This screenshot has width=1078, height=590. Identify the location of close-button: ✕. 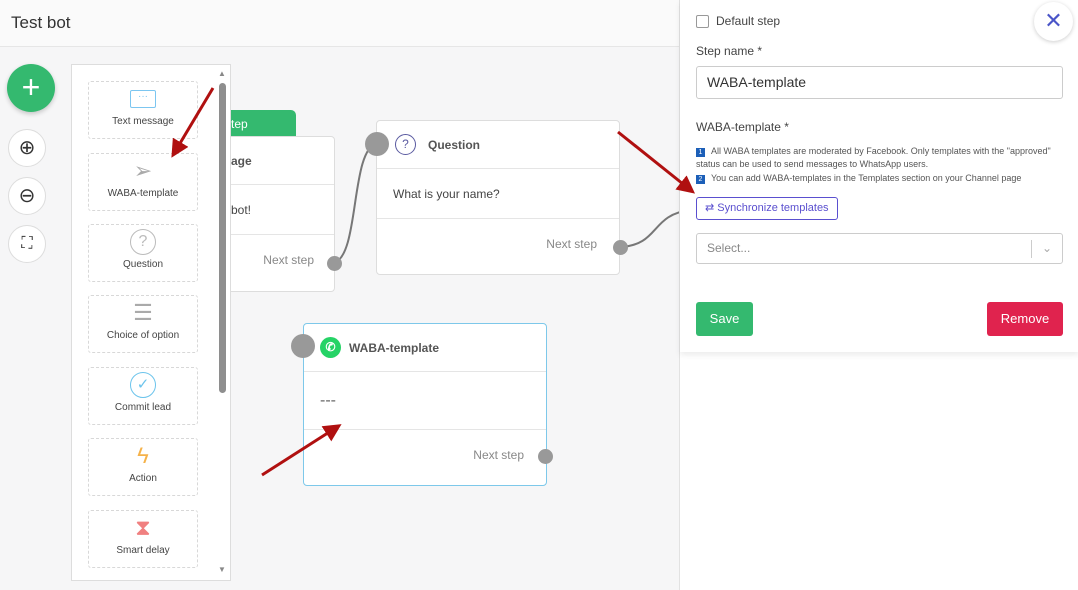
(1053, 21).